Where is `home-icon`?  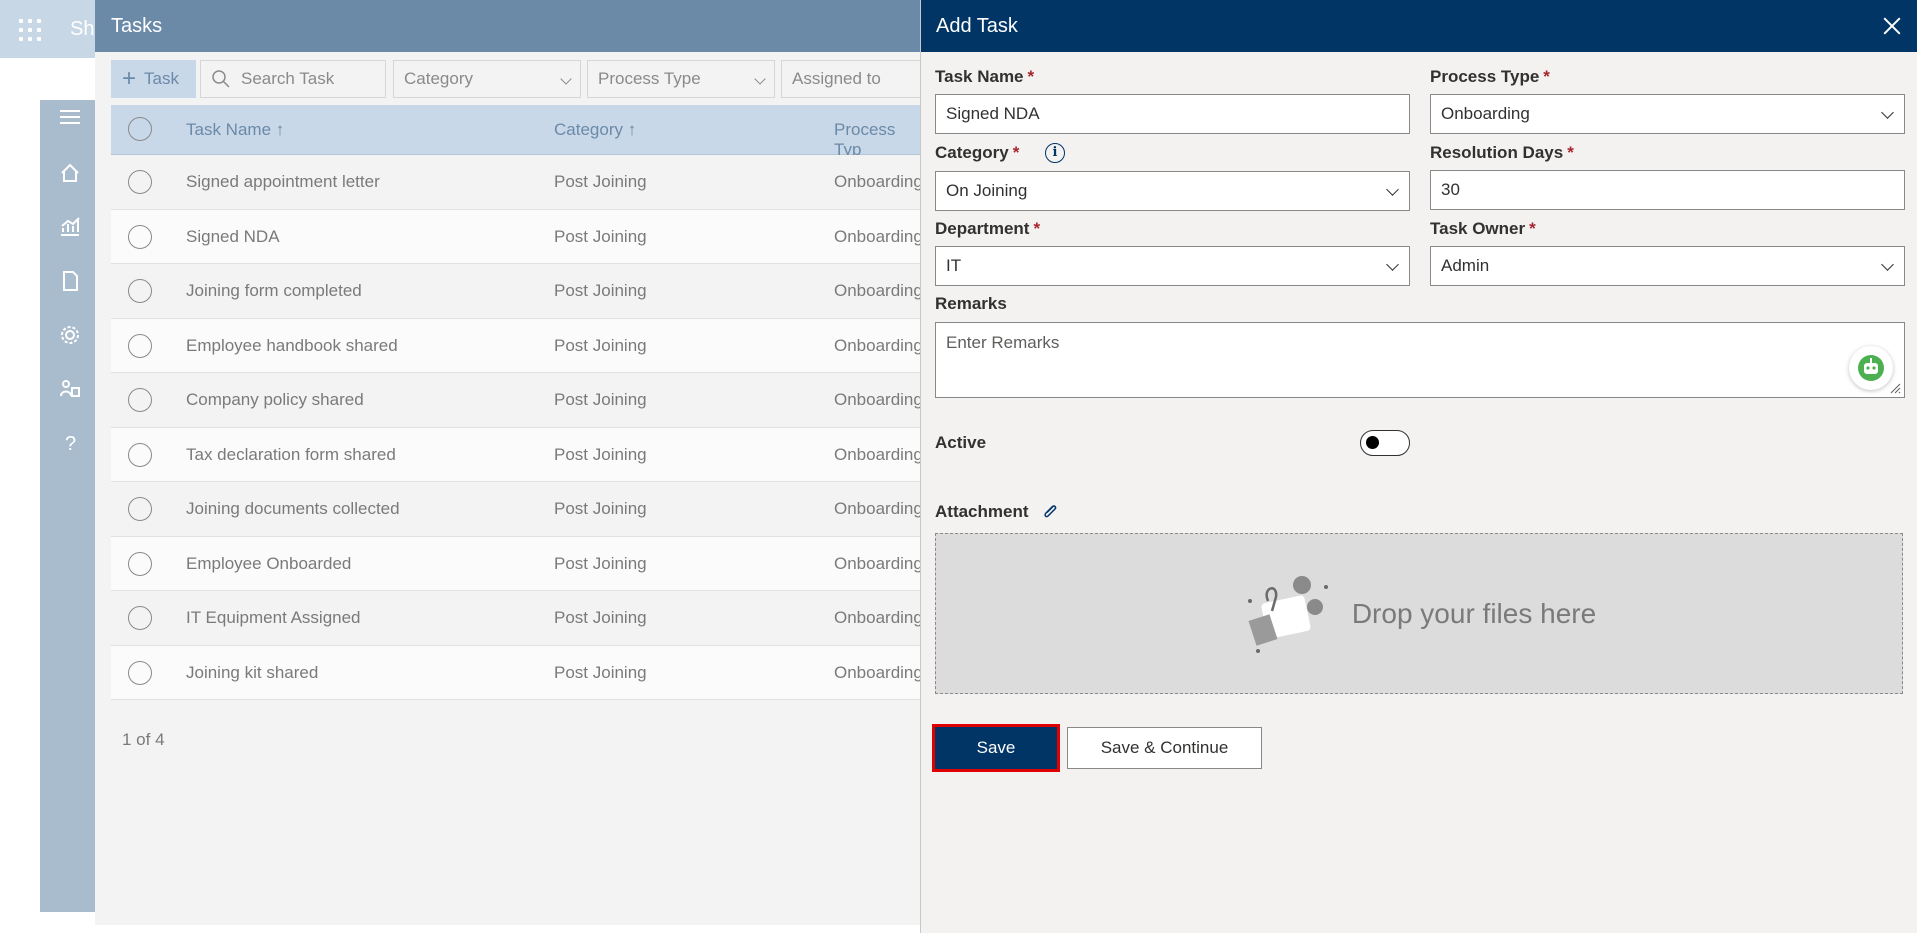
home-icon is located at coordinates (70, 173).